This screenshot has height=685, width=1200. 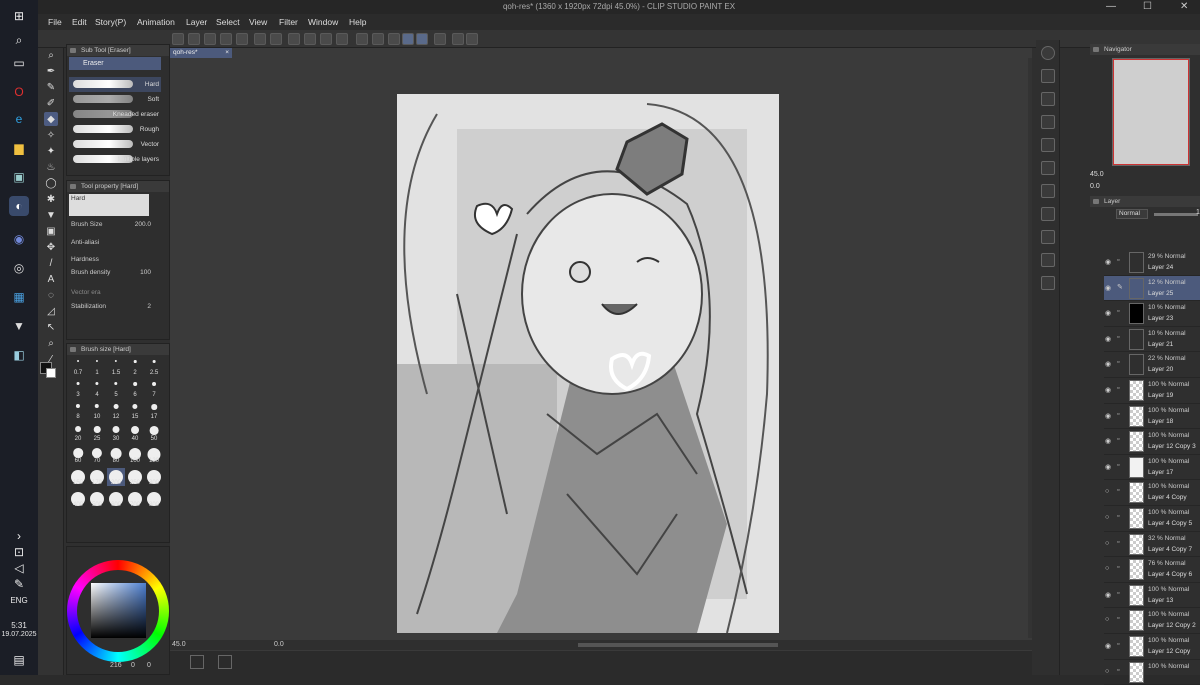 What do you see at coordinates (1160, 421) in the screenshot?
I see `layer-name: Layer 18` at bounding box center [1160, 421].